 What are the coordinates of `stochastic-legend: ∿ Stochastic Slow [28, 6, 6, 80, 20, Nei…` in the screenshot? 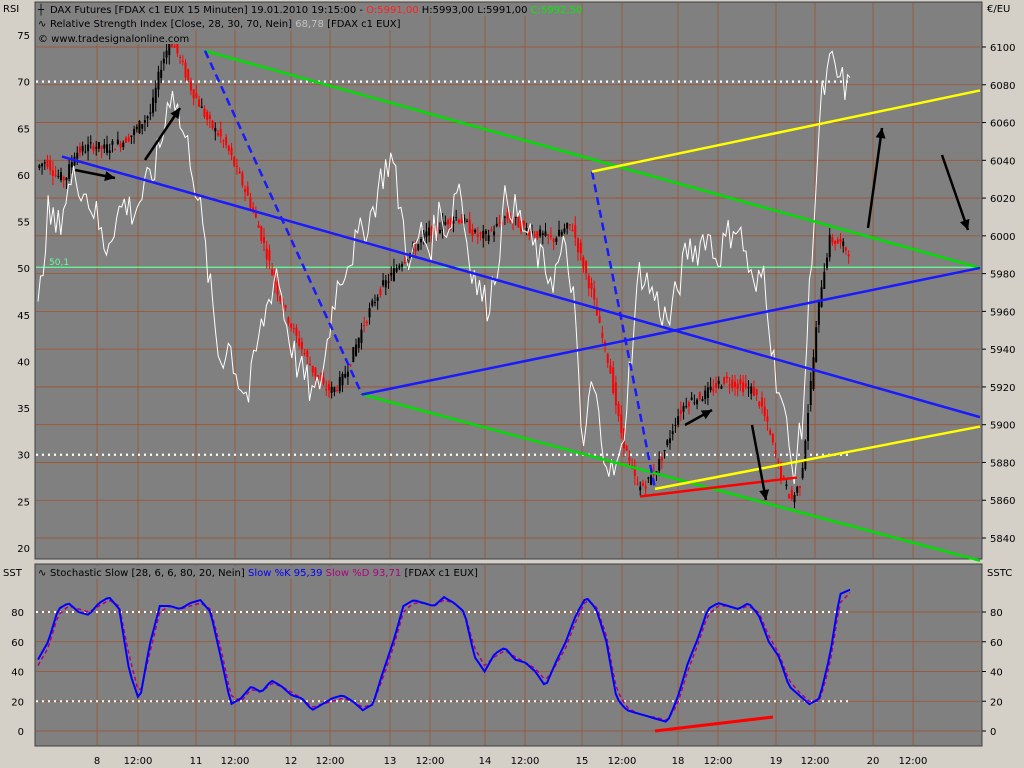 It's located at (257, 572).